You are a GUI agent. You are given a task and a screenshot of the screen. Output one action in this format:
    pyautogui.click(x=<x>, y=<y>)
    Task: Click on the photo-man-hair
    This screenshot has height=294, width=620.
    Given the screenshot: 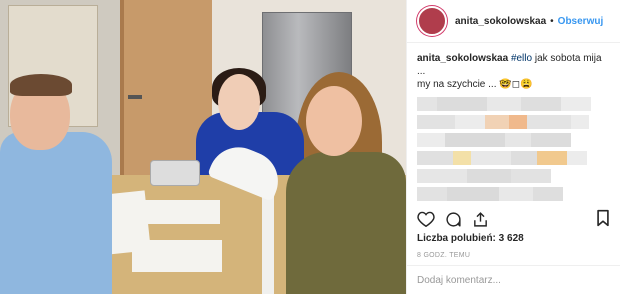 What is the action you would take?
    pyautogui.click(x=41, y=85)
    